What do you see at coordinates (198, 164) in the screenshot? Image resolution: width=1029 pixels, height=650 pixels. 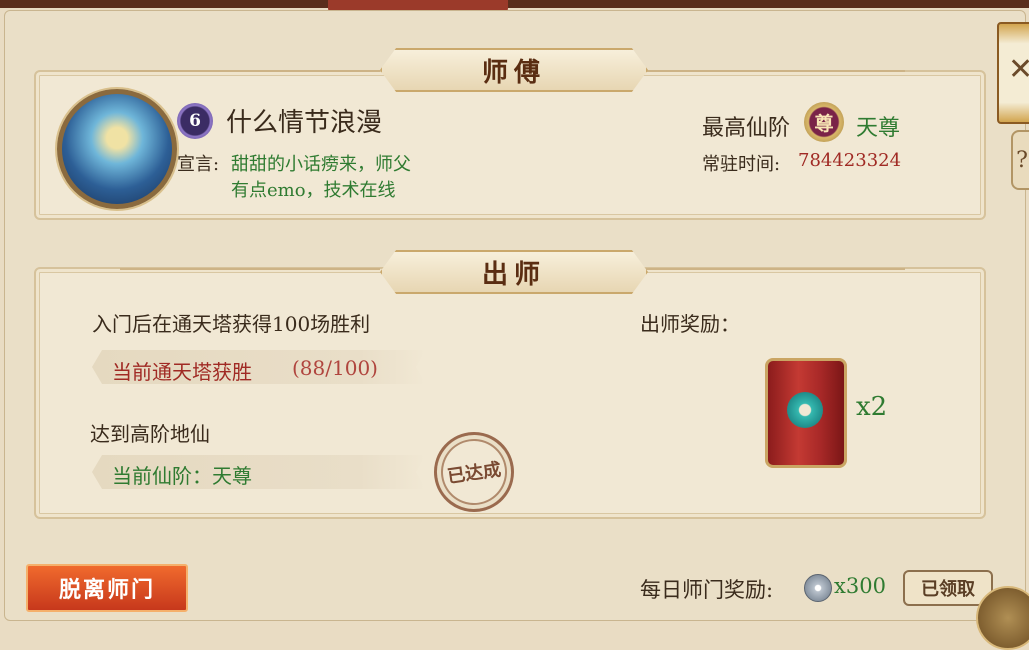 I see `declaration-label: 宣言:` at bounding box center [198, 164].